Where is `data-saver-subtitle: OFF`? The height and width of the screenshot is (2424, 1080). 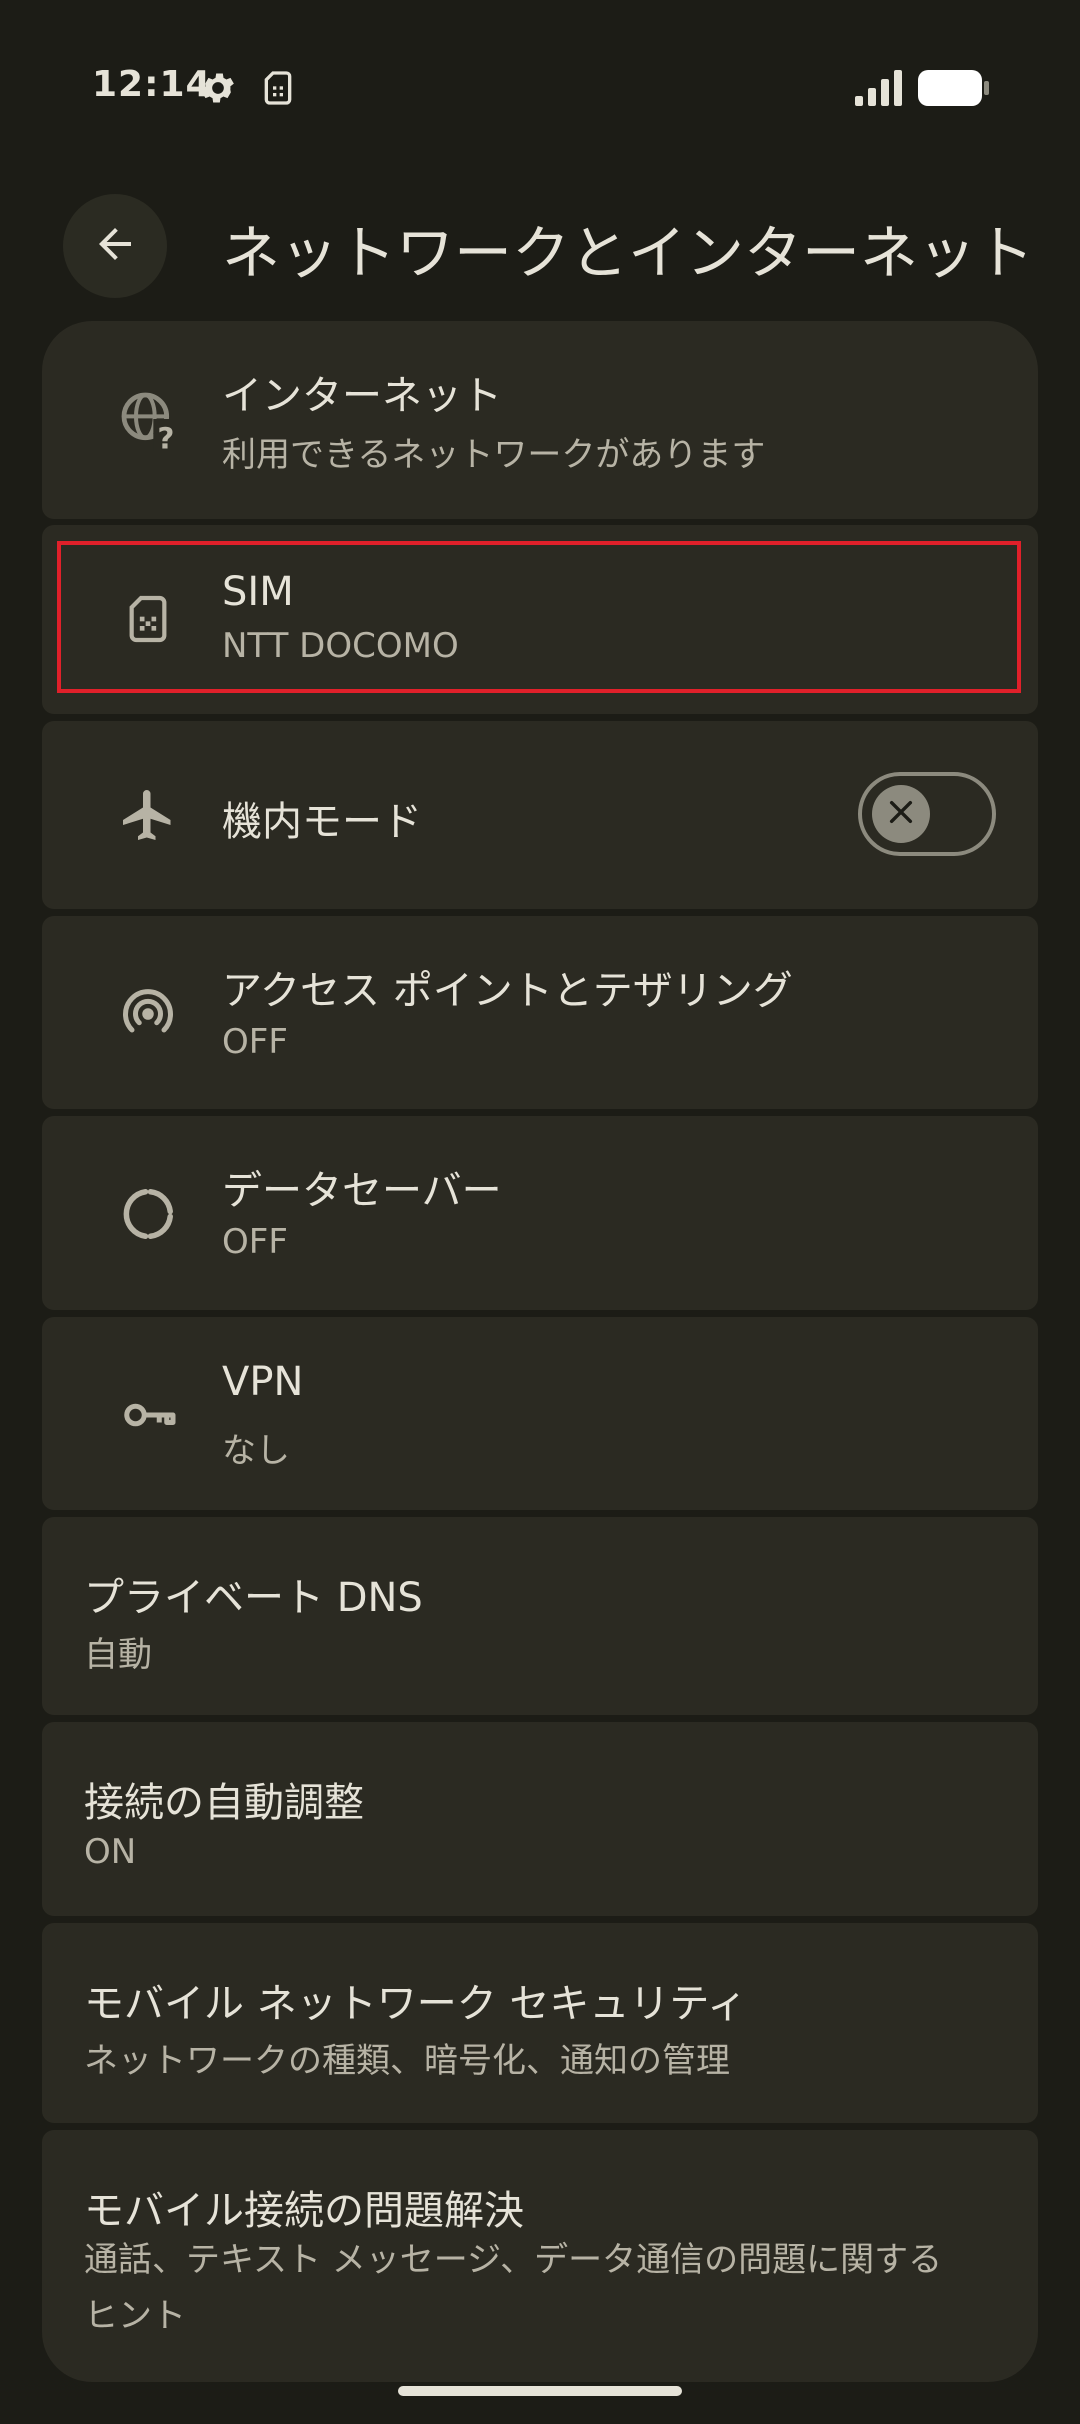 data-saver-subtitle: OFF is located at coordinates (255, 1242).